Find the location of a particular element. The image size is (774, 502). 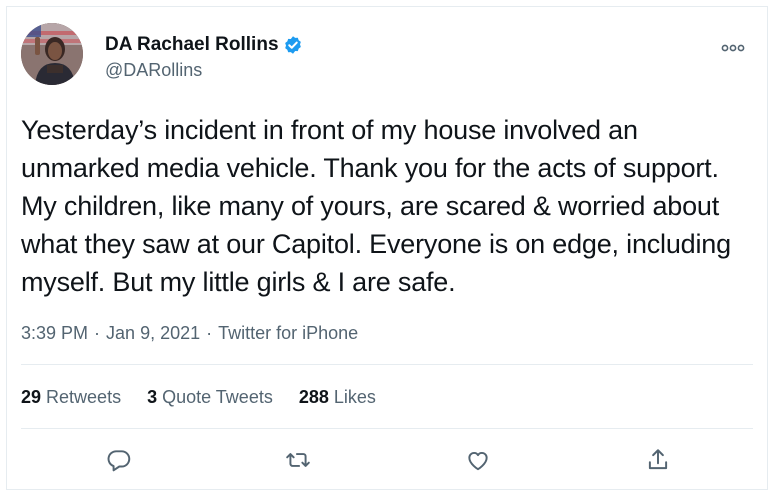

profile-photo-icon is located at coordinates (52, 54).